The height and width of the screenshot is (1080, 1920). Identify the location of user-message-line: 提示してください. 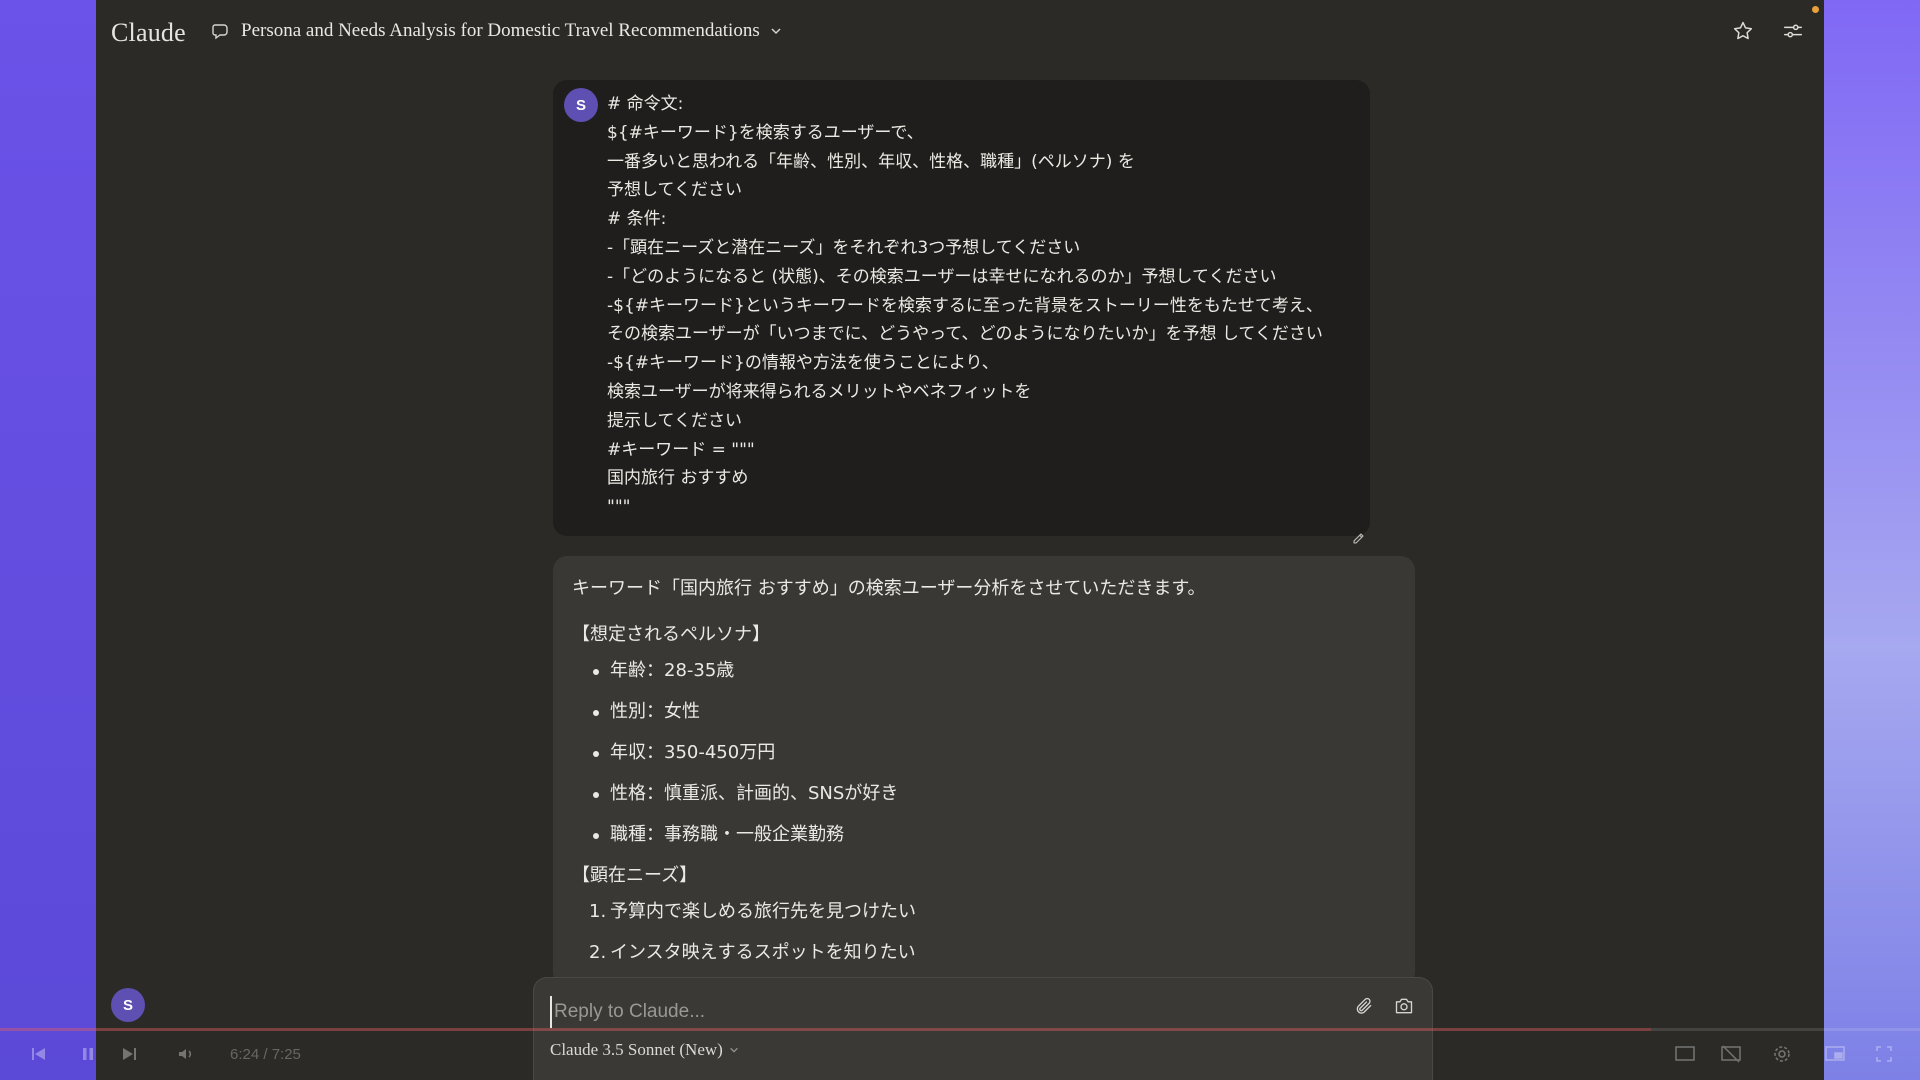
(674, 420).